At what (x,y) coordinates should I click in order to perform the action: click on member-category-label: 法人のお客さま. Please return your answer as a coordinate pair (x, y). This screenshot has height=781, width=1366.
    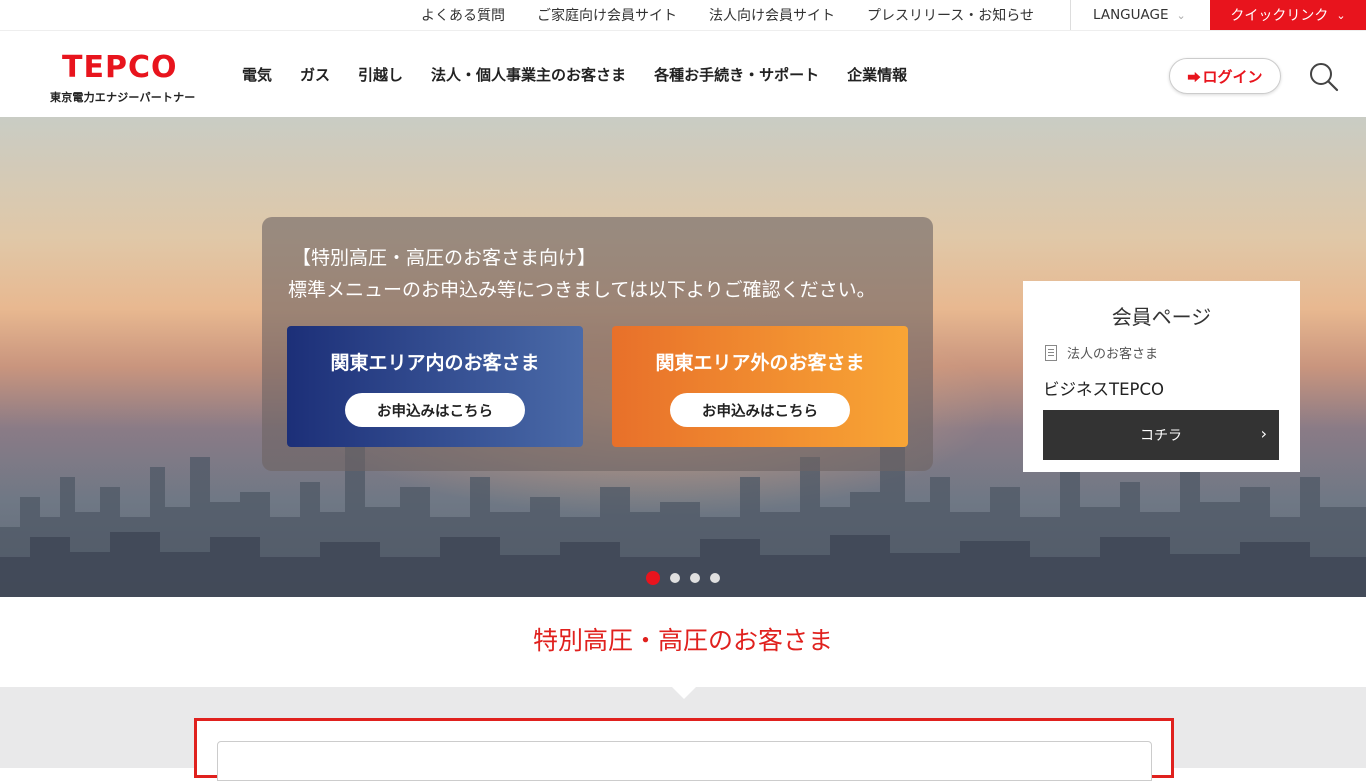
    Looking at the image, I should click on (1113, 354).